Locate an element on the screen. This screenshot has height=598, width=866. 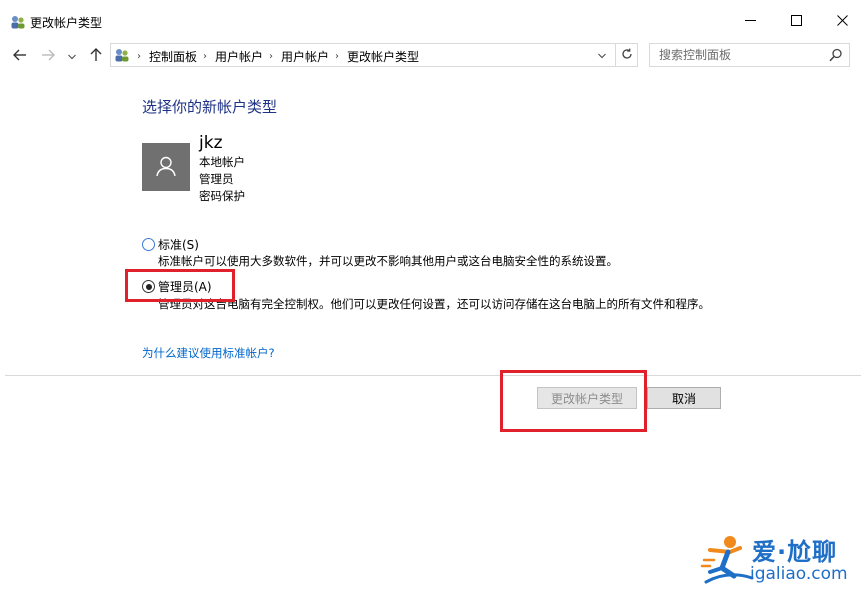
standard-radio-label: 标准(S) is located at coordinates (178, 245).